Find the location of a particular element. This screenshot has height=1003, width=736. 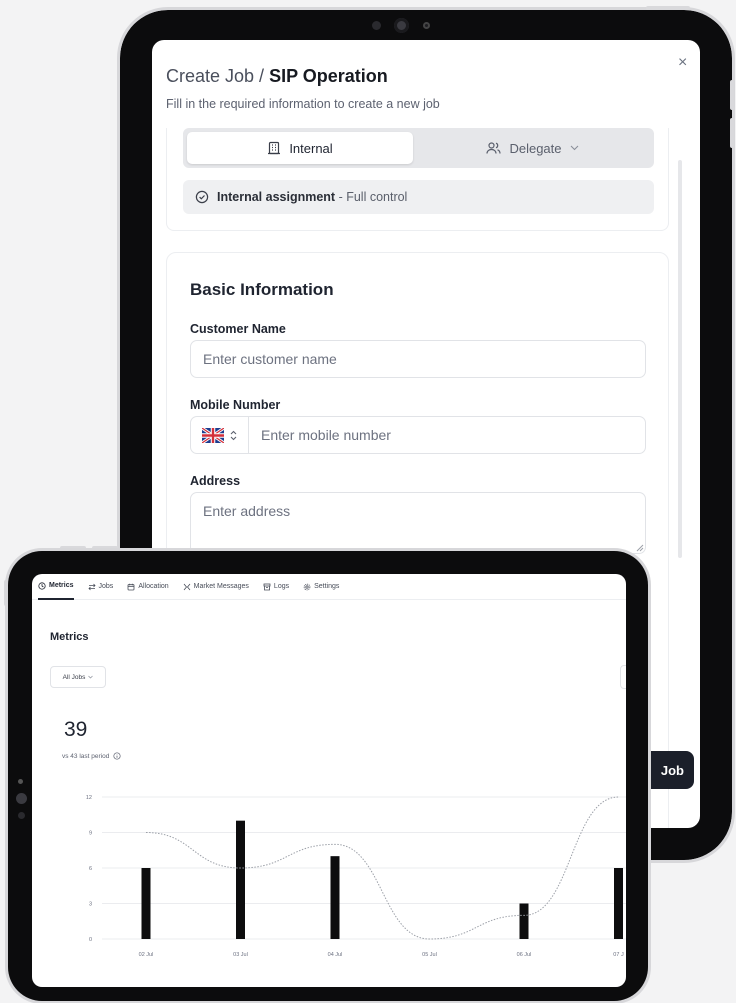

x-tick-label: 05 Jul is located at coordinates (429, 955).